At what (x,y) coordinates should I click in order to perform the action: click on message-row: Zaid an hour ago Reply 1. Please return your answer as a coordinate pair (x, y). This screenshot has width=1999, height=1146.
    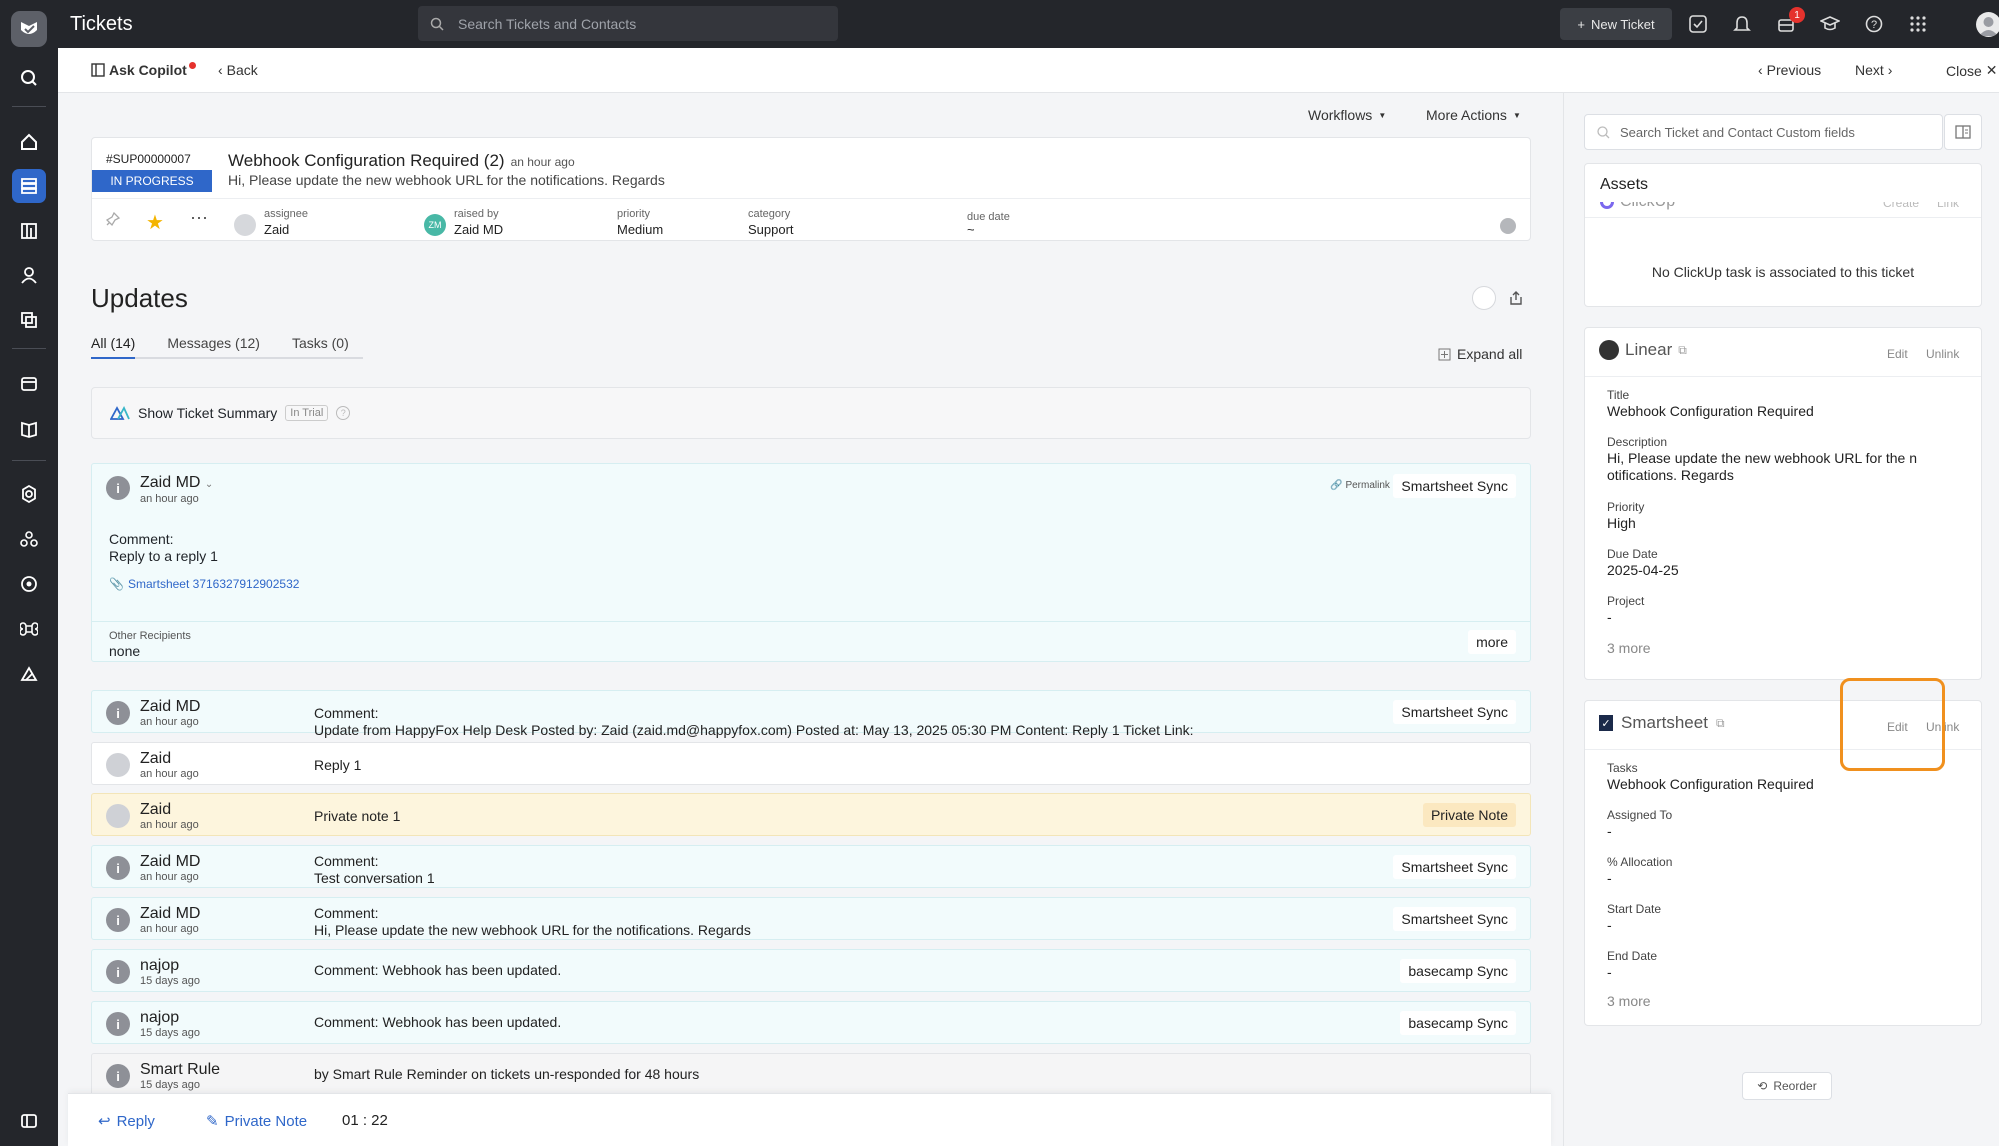
    Looking at the image, I should click on (811, 763).